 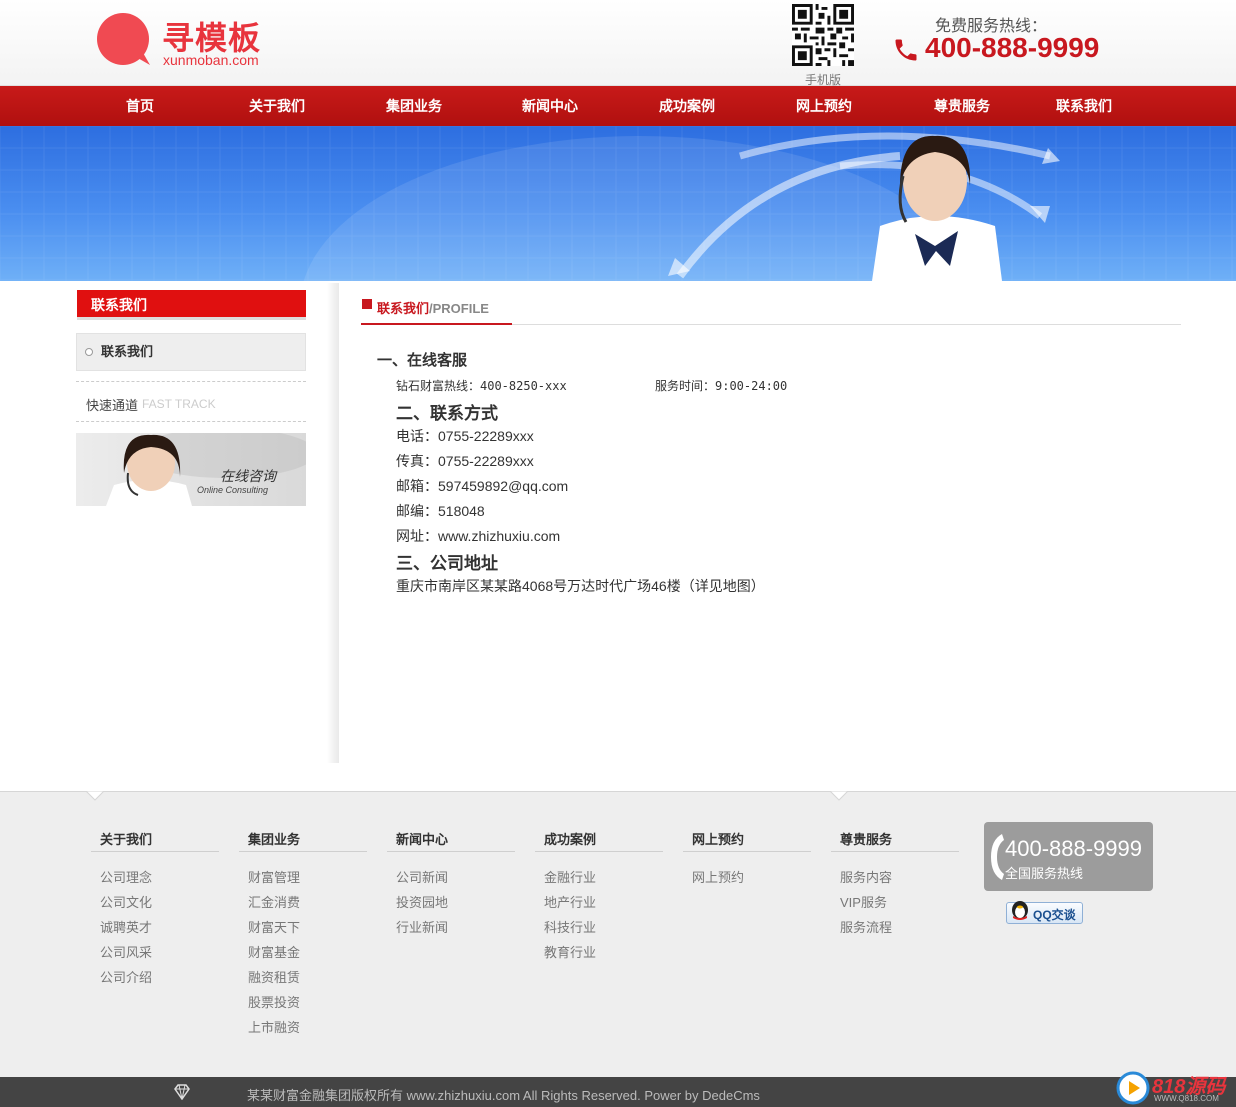 What do you see at coordinates (191, 352) in the screenshot?
I see `sidebar-item-contact: 联系我们` at bounding box center [191, 352].